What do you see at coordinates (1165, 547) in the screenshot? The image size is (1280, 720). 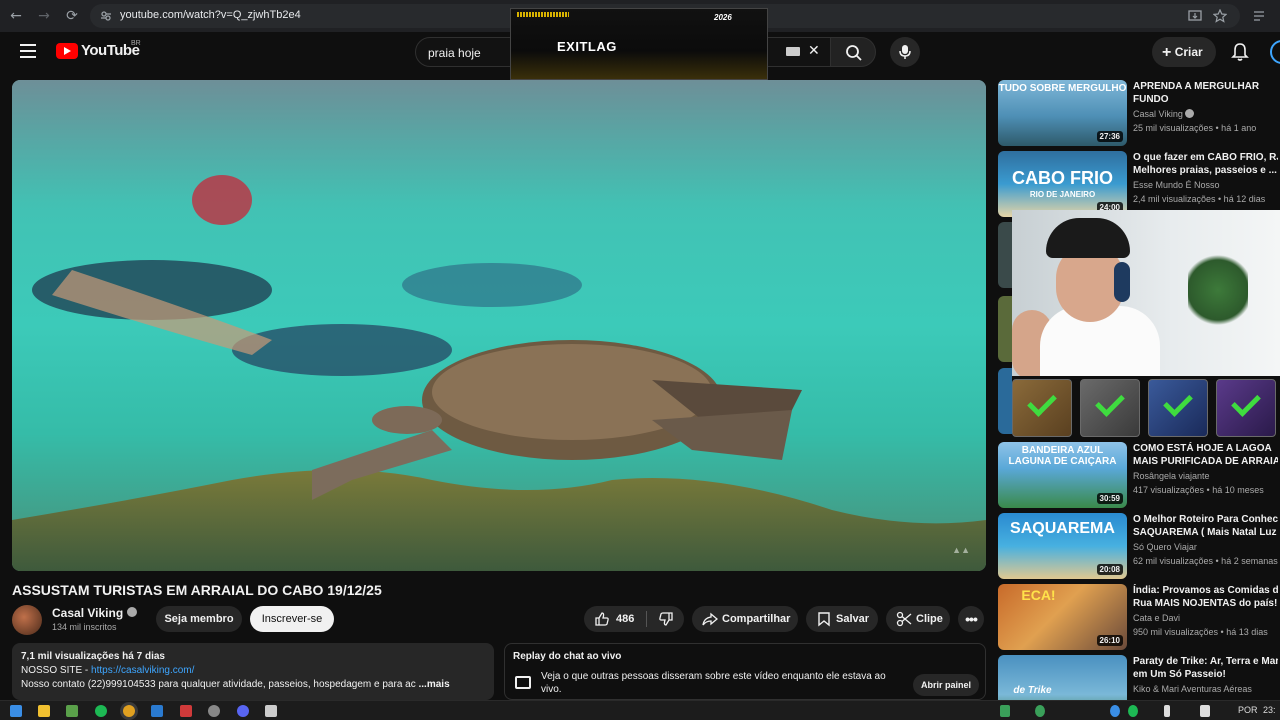 I see `recommendation-channel: Só Quero Viajar` at bounding box center [1165, 547].